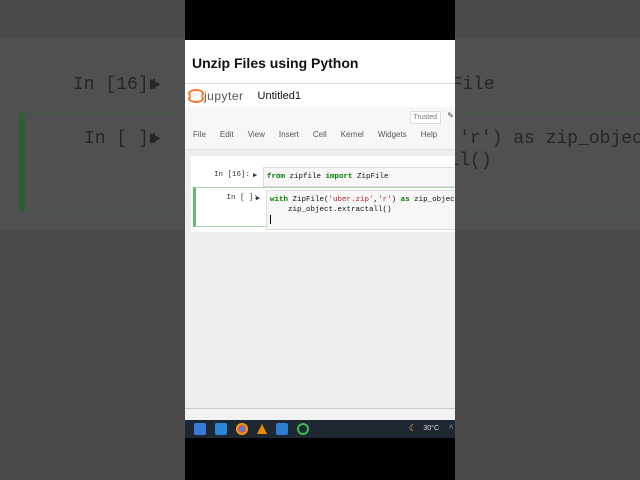 The height and width of the screenshot is (480, 640). Describe the element at coordinates (320, 95) in the screenshot. I see `jupyter-header: jupyter Untitled1` at that location.